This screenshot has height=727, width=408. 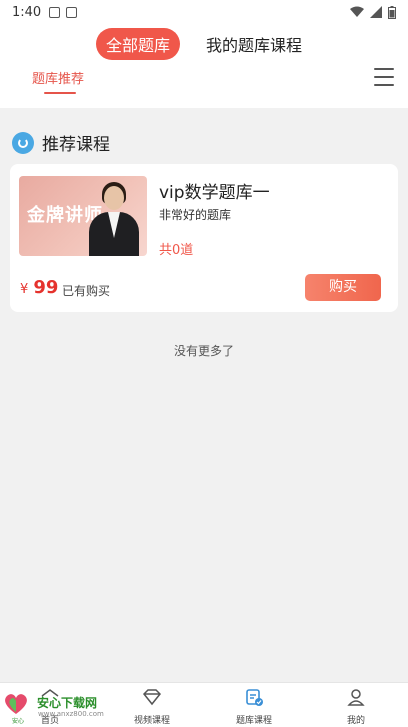 I want to click on status-bar: 1:40, so click(x=204, y=12).